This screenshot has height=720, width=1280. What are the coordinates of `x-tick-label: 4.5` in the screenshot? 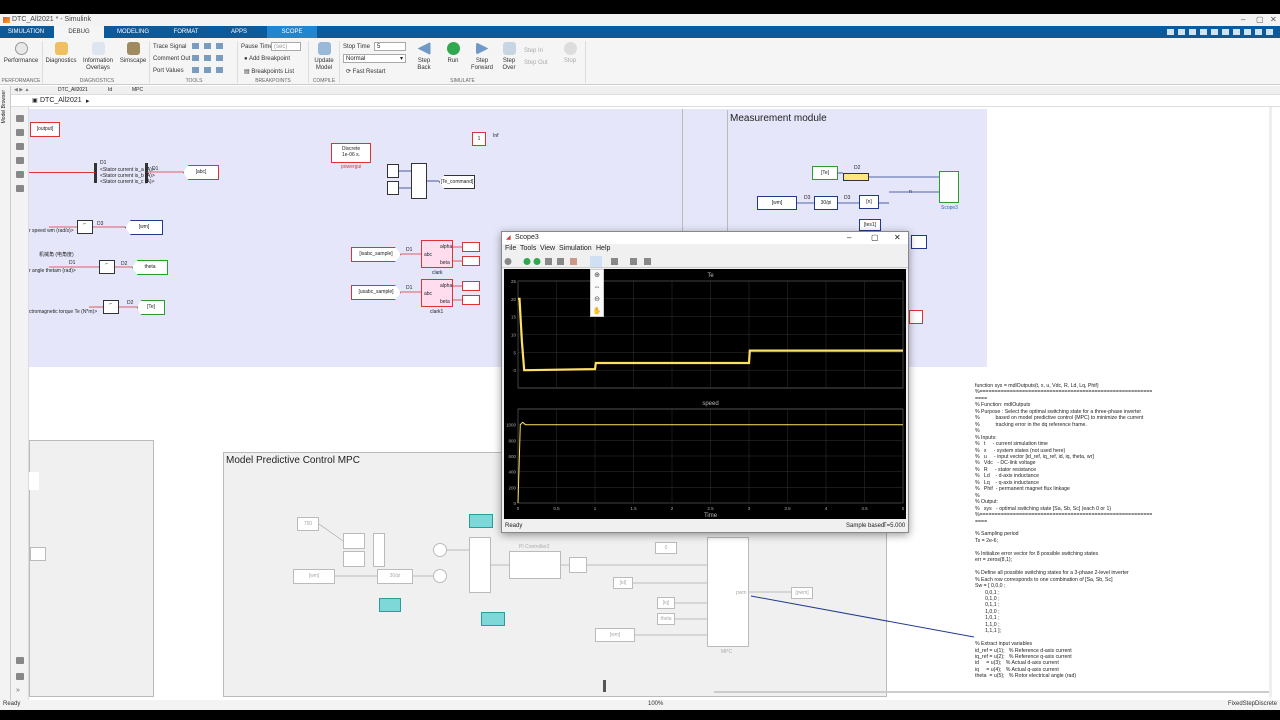 It's located at (864, 508).